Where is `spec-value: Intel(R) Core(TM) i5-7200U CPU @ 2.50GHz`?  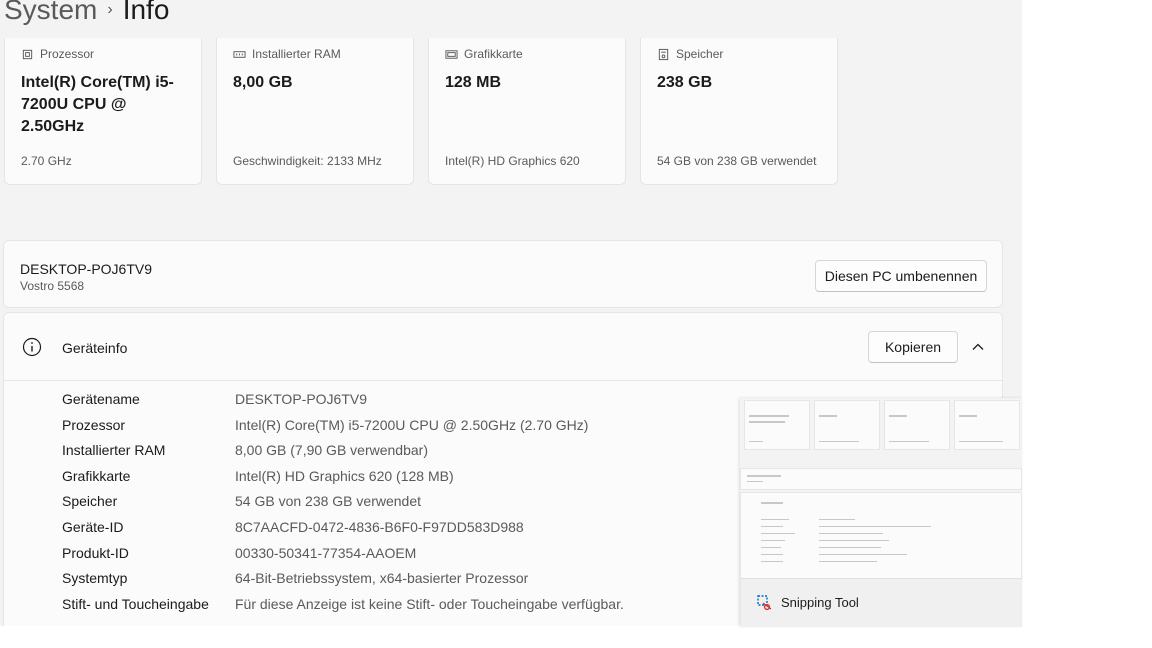 spec-value: Intel(R) Core(TM) i5-7200U CPU @ 2.50GHz is located at coordinates (97, 104).